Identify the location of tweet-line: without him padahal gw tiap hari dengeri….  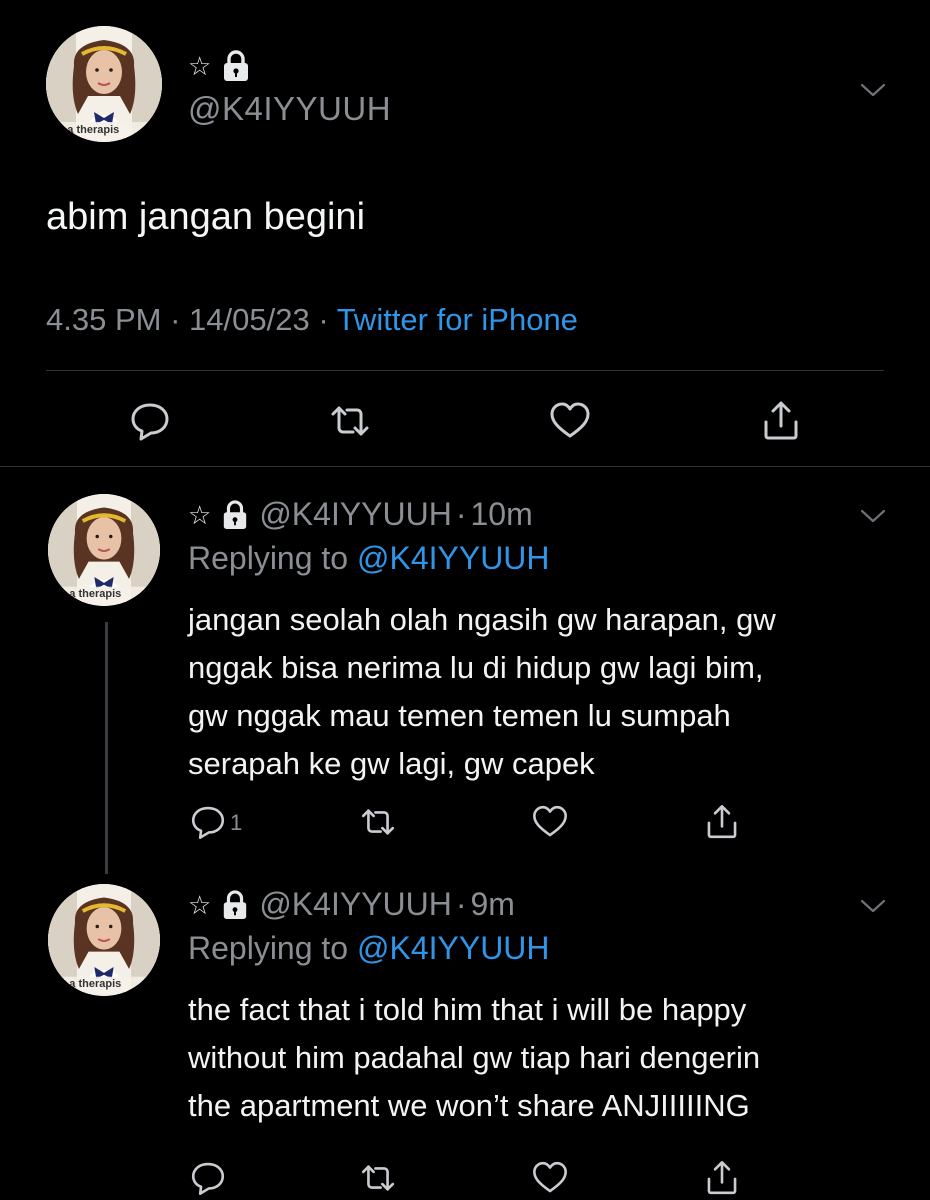
(474, 1057).